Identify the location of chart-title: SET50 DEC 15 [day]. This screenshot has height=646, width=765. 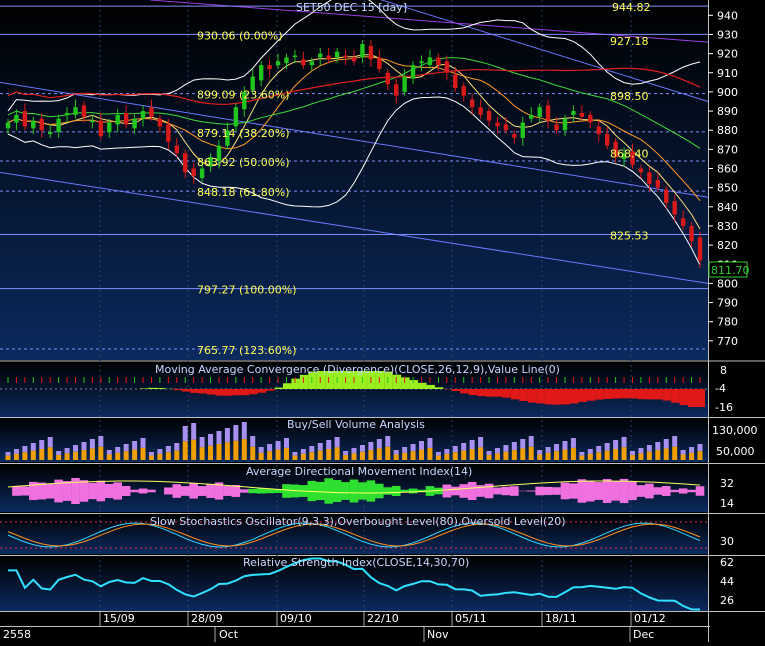
(351, 7).